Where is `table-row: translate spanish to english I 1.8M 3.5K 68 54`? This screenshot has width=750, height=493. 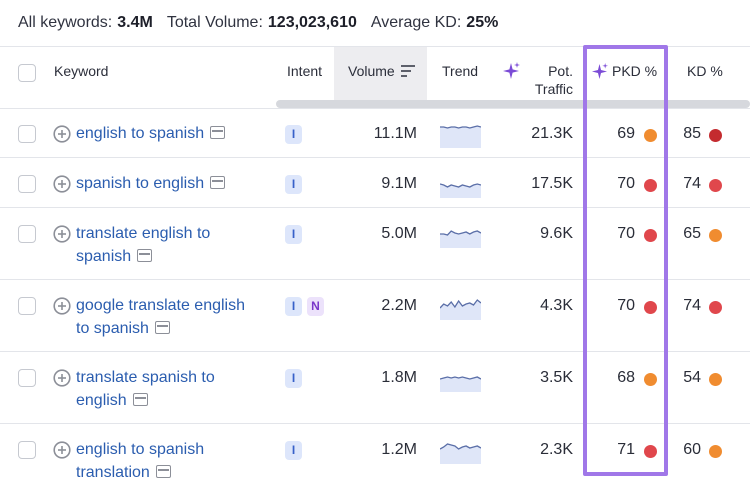 table-row: translate spanish to english I 1.8M 3.5K 68 54 is located at coordinates (375, 387).